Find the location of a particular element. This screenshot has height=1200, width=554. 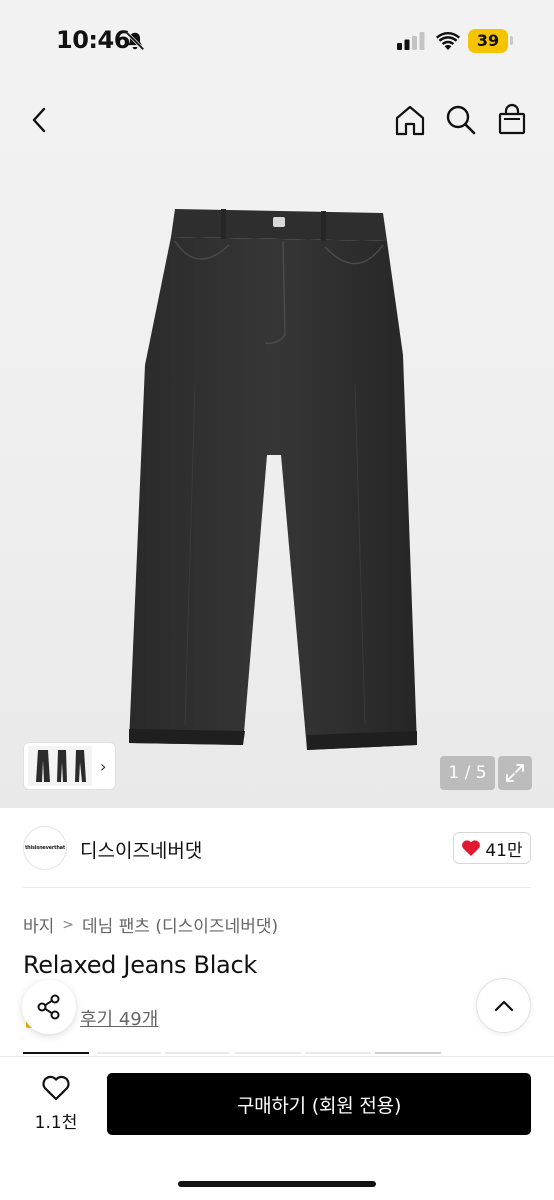

search-button is located at coordinates (461, 120).